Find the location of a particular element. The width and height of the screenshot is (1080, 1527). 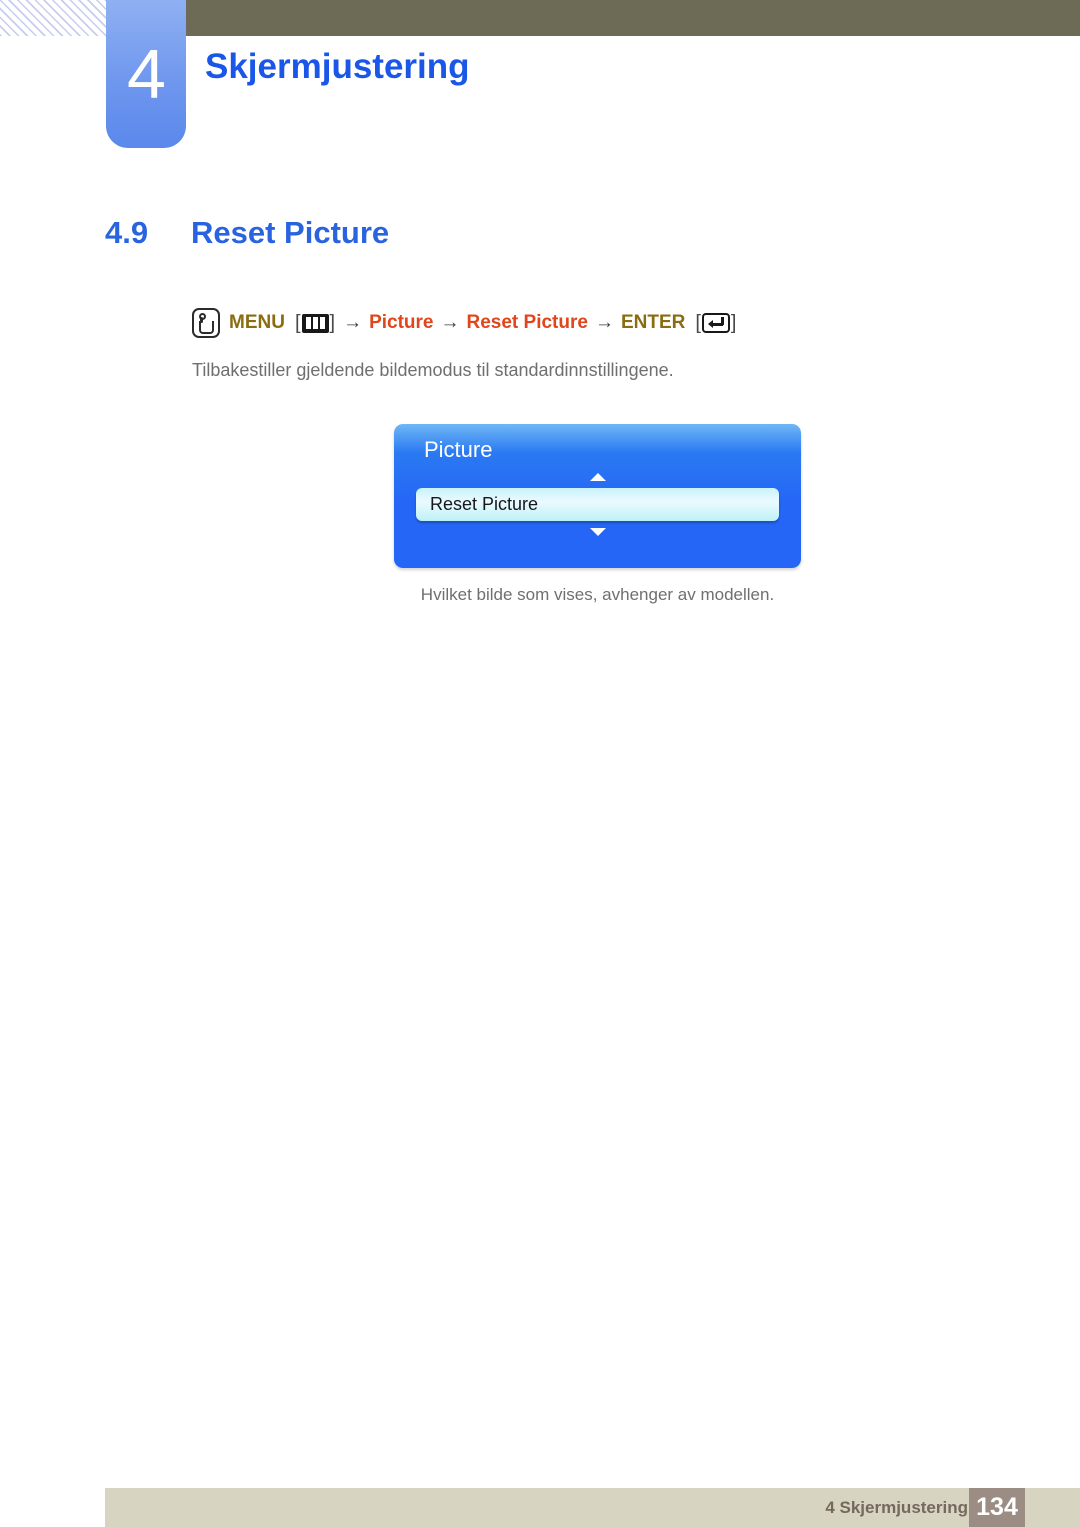

chapter-header: 4 Skjermjustering is located at coordinates (540, 80).